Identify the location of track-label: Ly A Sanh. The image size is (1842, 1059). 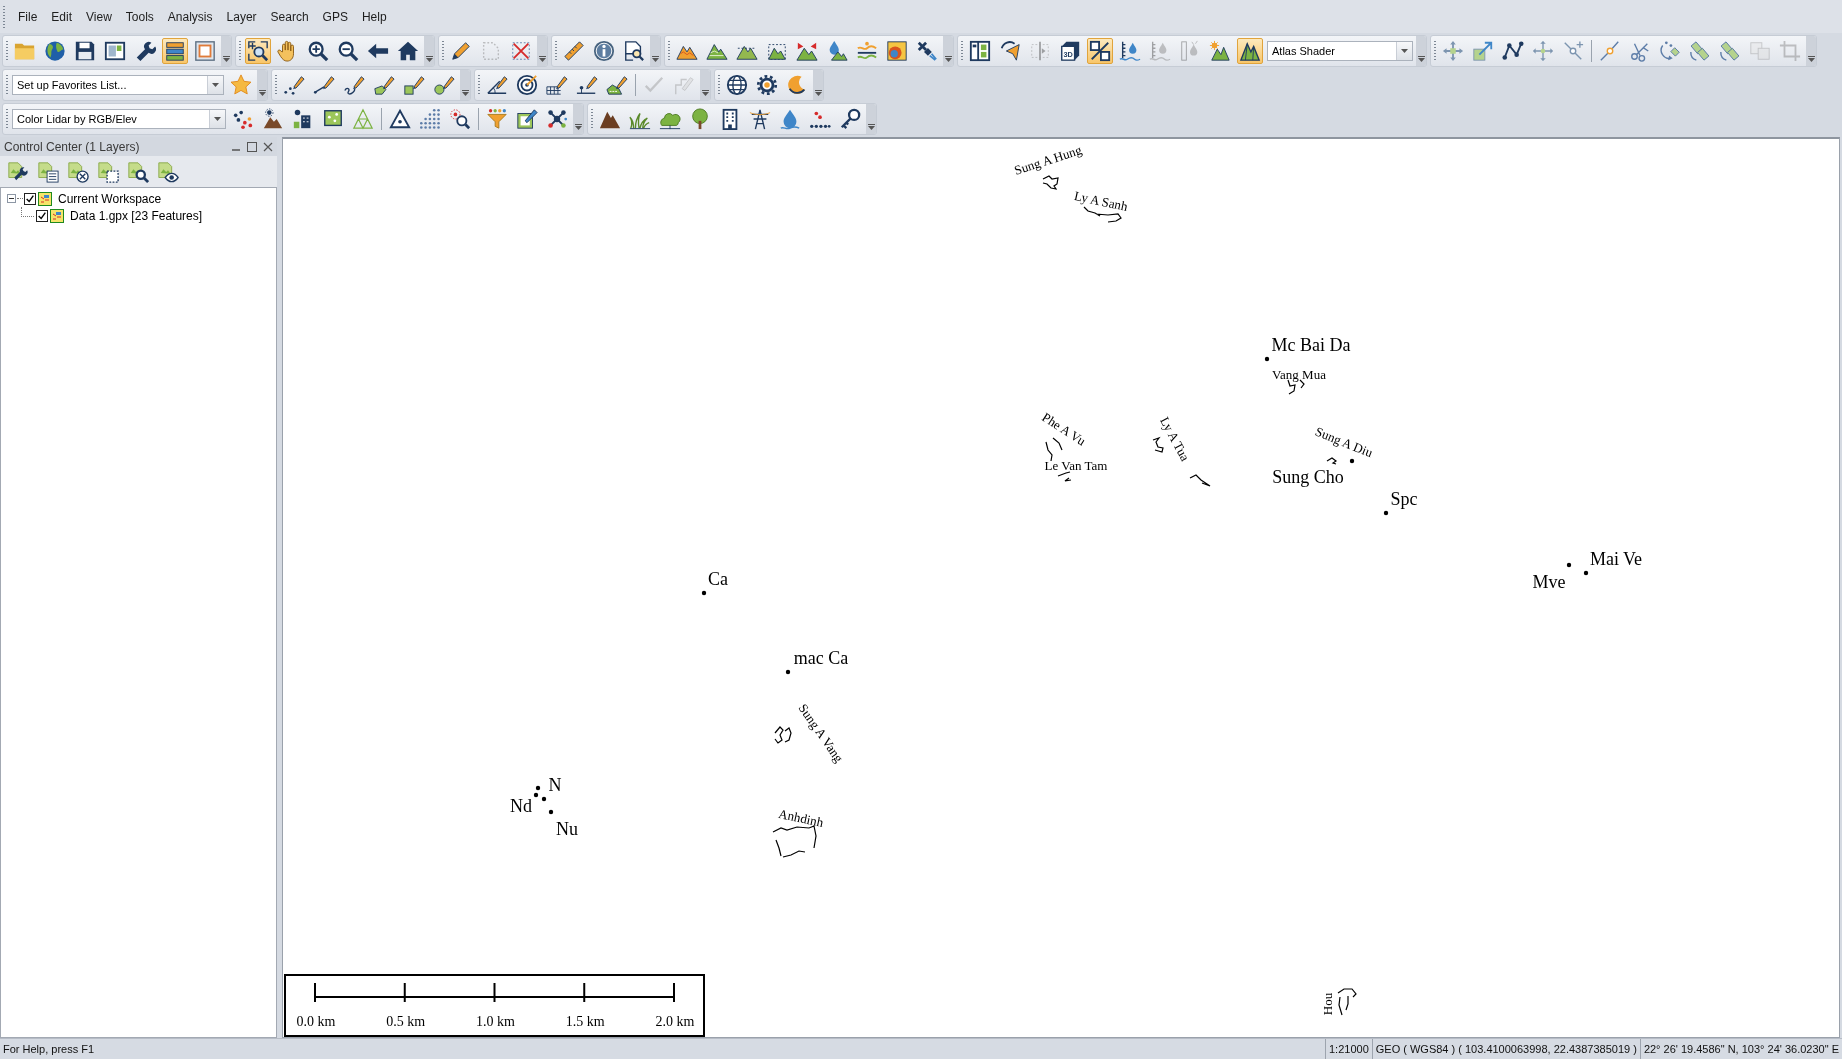
(1101, 201).